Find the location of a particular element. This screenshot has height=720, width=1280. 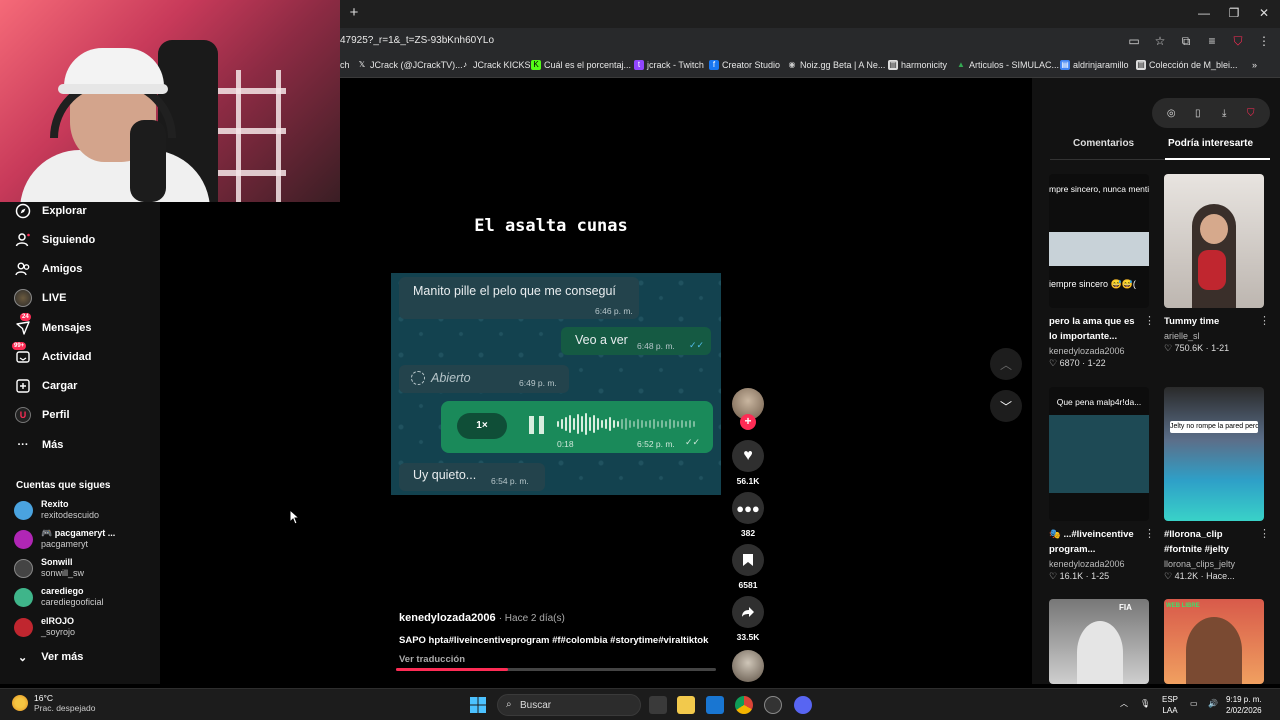

translate-link: Ver traducción is located at coordinates (432, 659).